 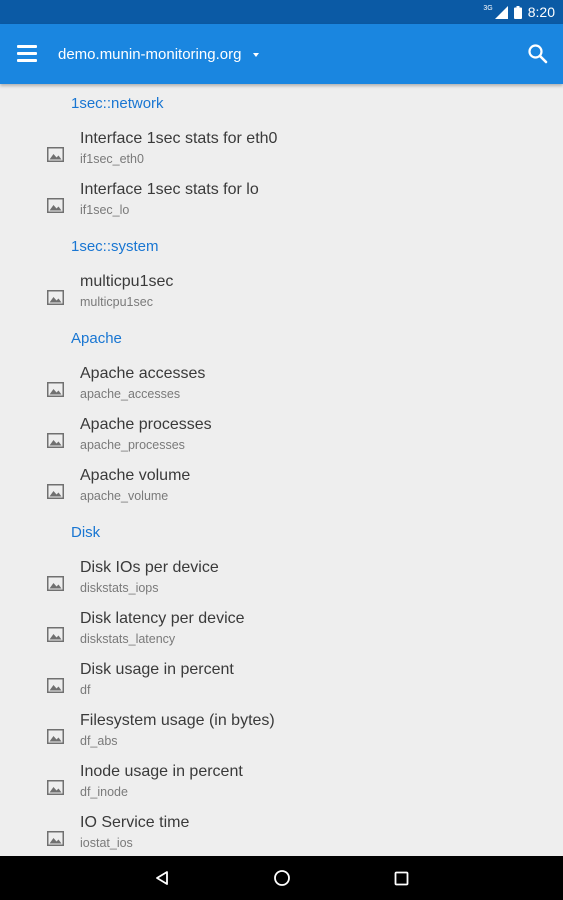 I want to click on item-subtitle: multicpu1sec, so click(x=116, y=302).